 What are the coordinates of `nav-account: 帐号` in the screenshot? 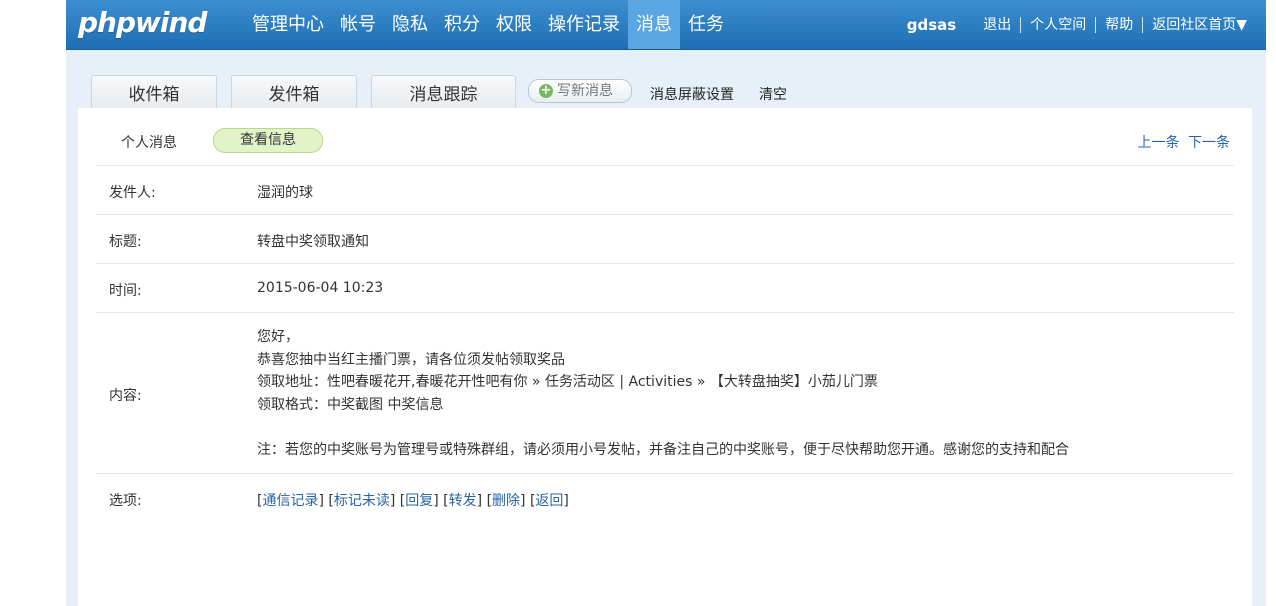 It's located at (358, 24).